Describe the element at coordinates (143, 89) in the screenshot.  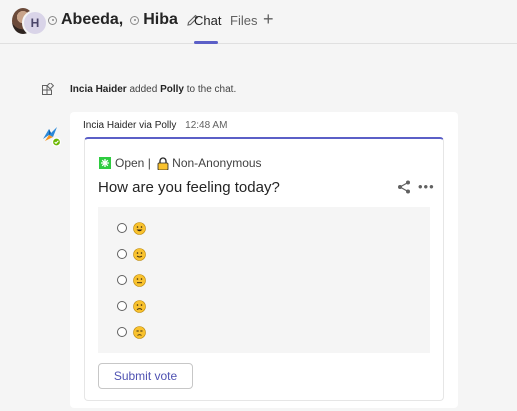
I see `system-text: added` at that location.